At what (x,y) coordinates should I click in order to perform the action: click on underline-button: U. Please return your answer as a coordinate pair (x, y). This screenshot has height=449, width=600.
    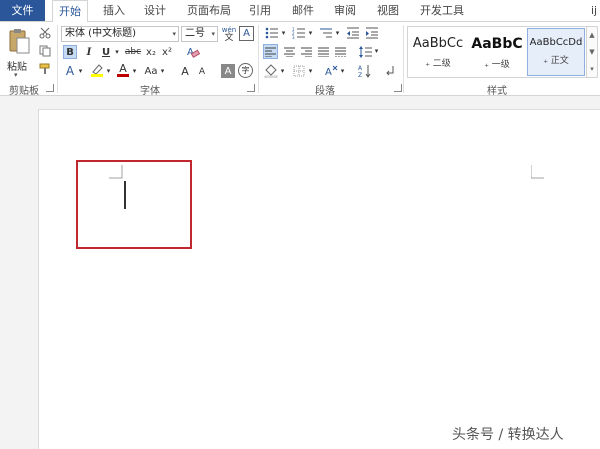
    Looking at the image, I should click on (106, 52).